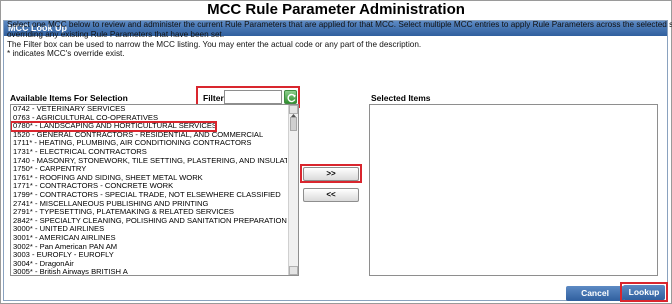 This screenshot has width=672, height=304. Describe the element at coordinates (149, 169) in the screenshot. I see `list-item: 1750* - CARPENTRY` at that location.